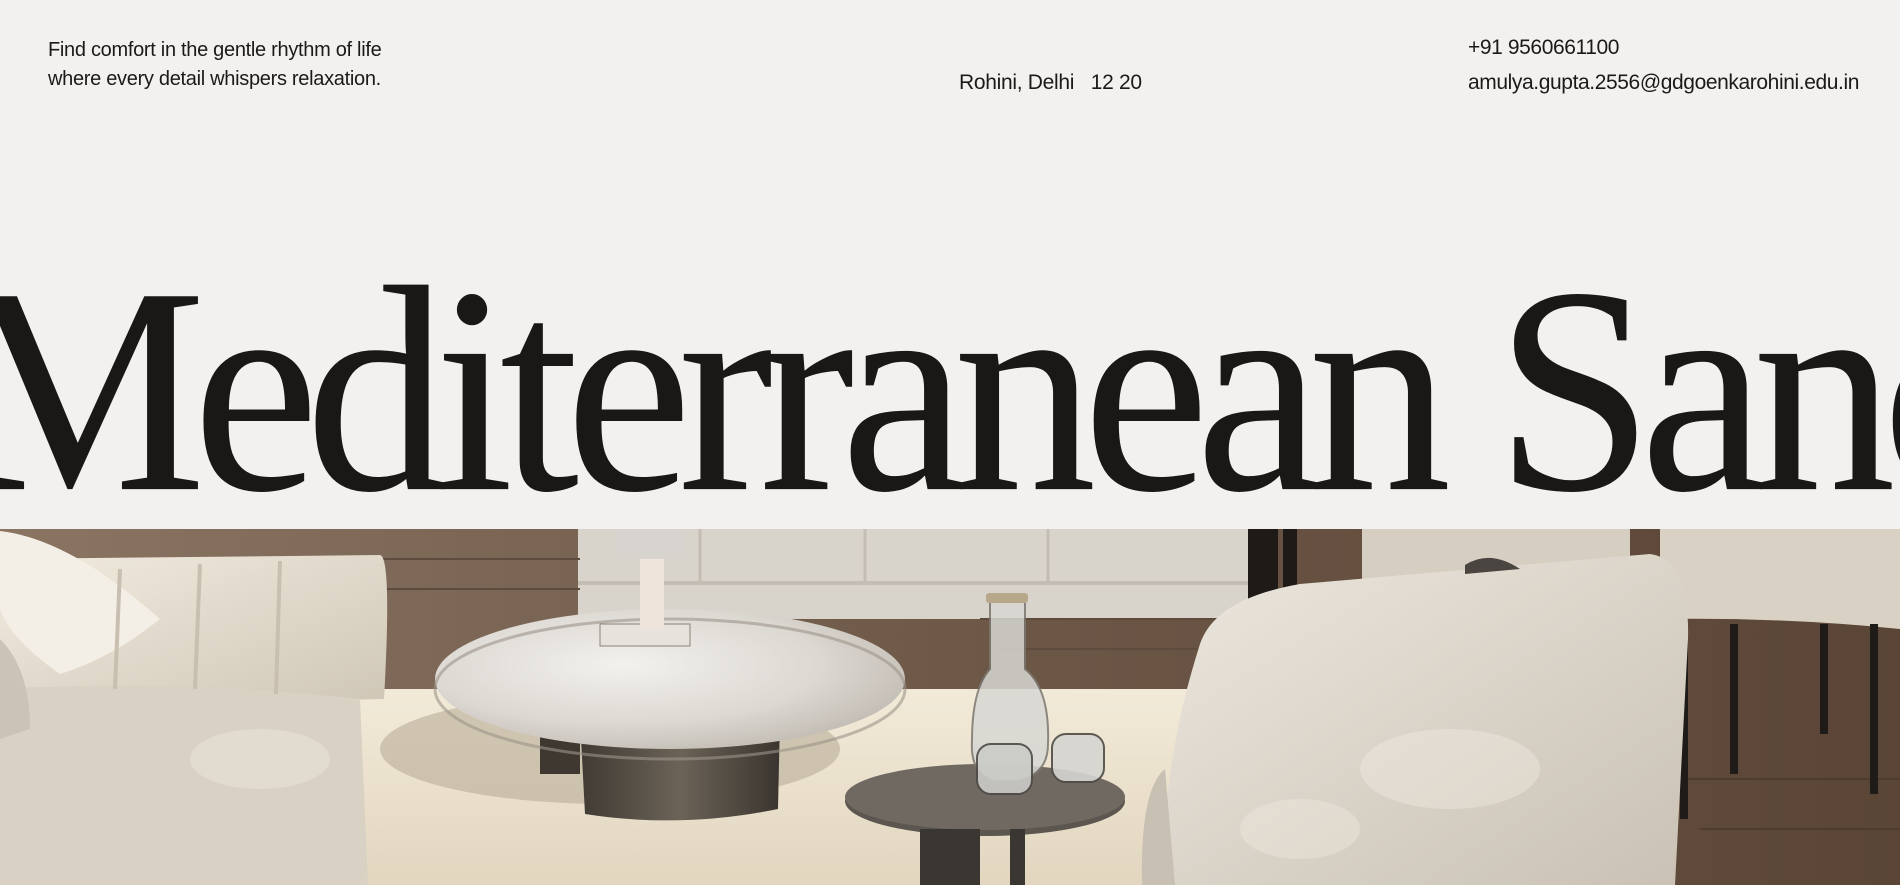 The width and height of the screenshot is (1900, 885). What do you see at coordinates (1663, 83) in the screenshot?
I see `email-link: amulya.gupta.2556@gdgoenkarohini.edu.in` at bounding box center [1663, 83].